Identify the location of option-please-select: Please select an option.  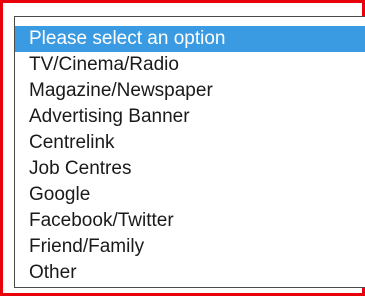
(190, 39).